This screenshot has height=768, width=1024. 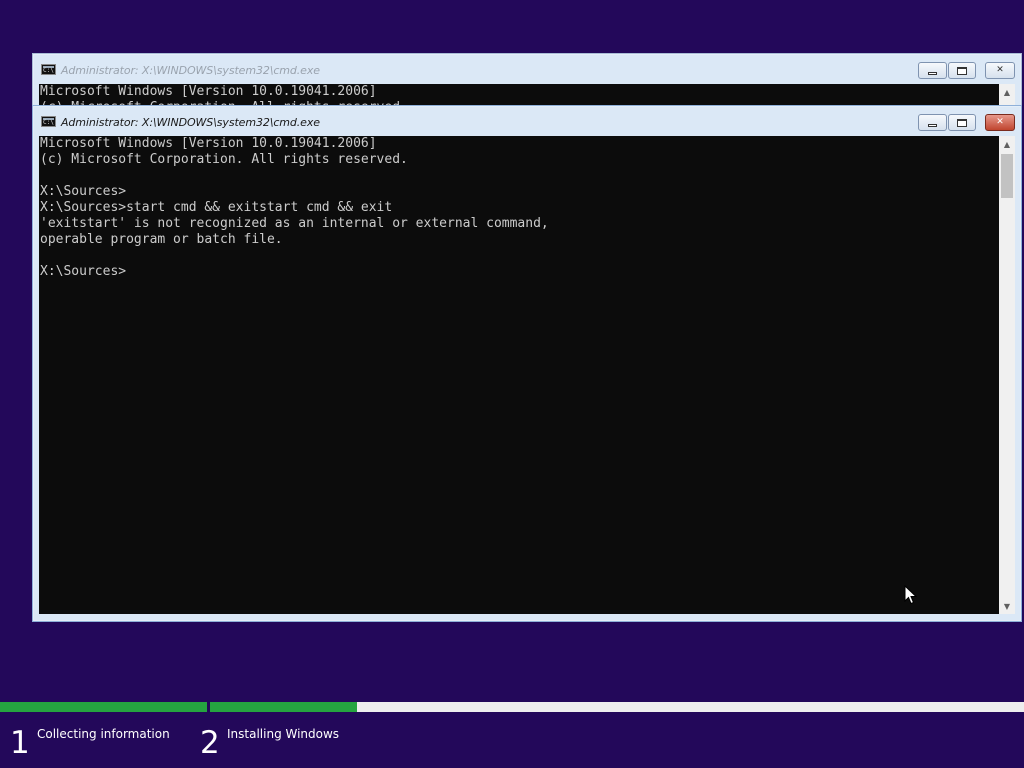 I want to click on step-label: Installing Windows, so click(x=283, y=734).